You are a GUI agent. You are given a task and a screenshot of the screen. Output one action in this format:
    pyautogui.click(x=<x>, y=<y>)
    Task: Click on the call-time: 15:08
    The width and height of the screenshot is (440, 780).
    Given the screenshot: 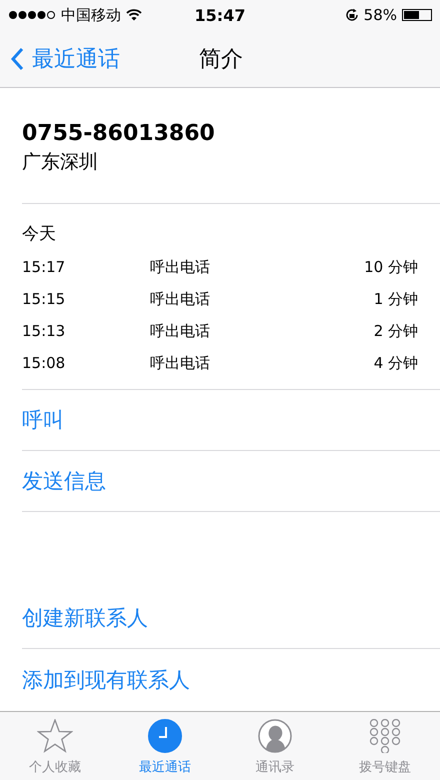 What is the action you would take?
    pyautogui.click(x=44, y=363)
    